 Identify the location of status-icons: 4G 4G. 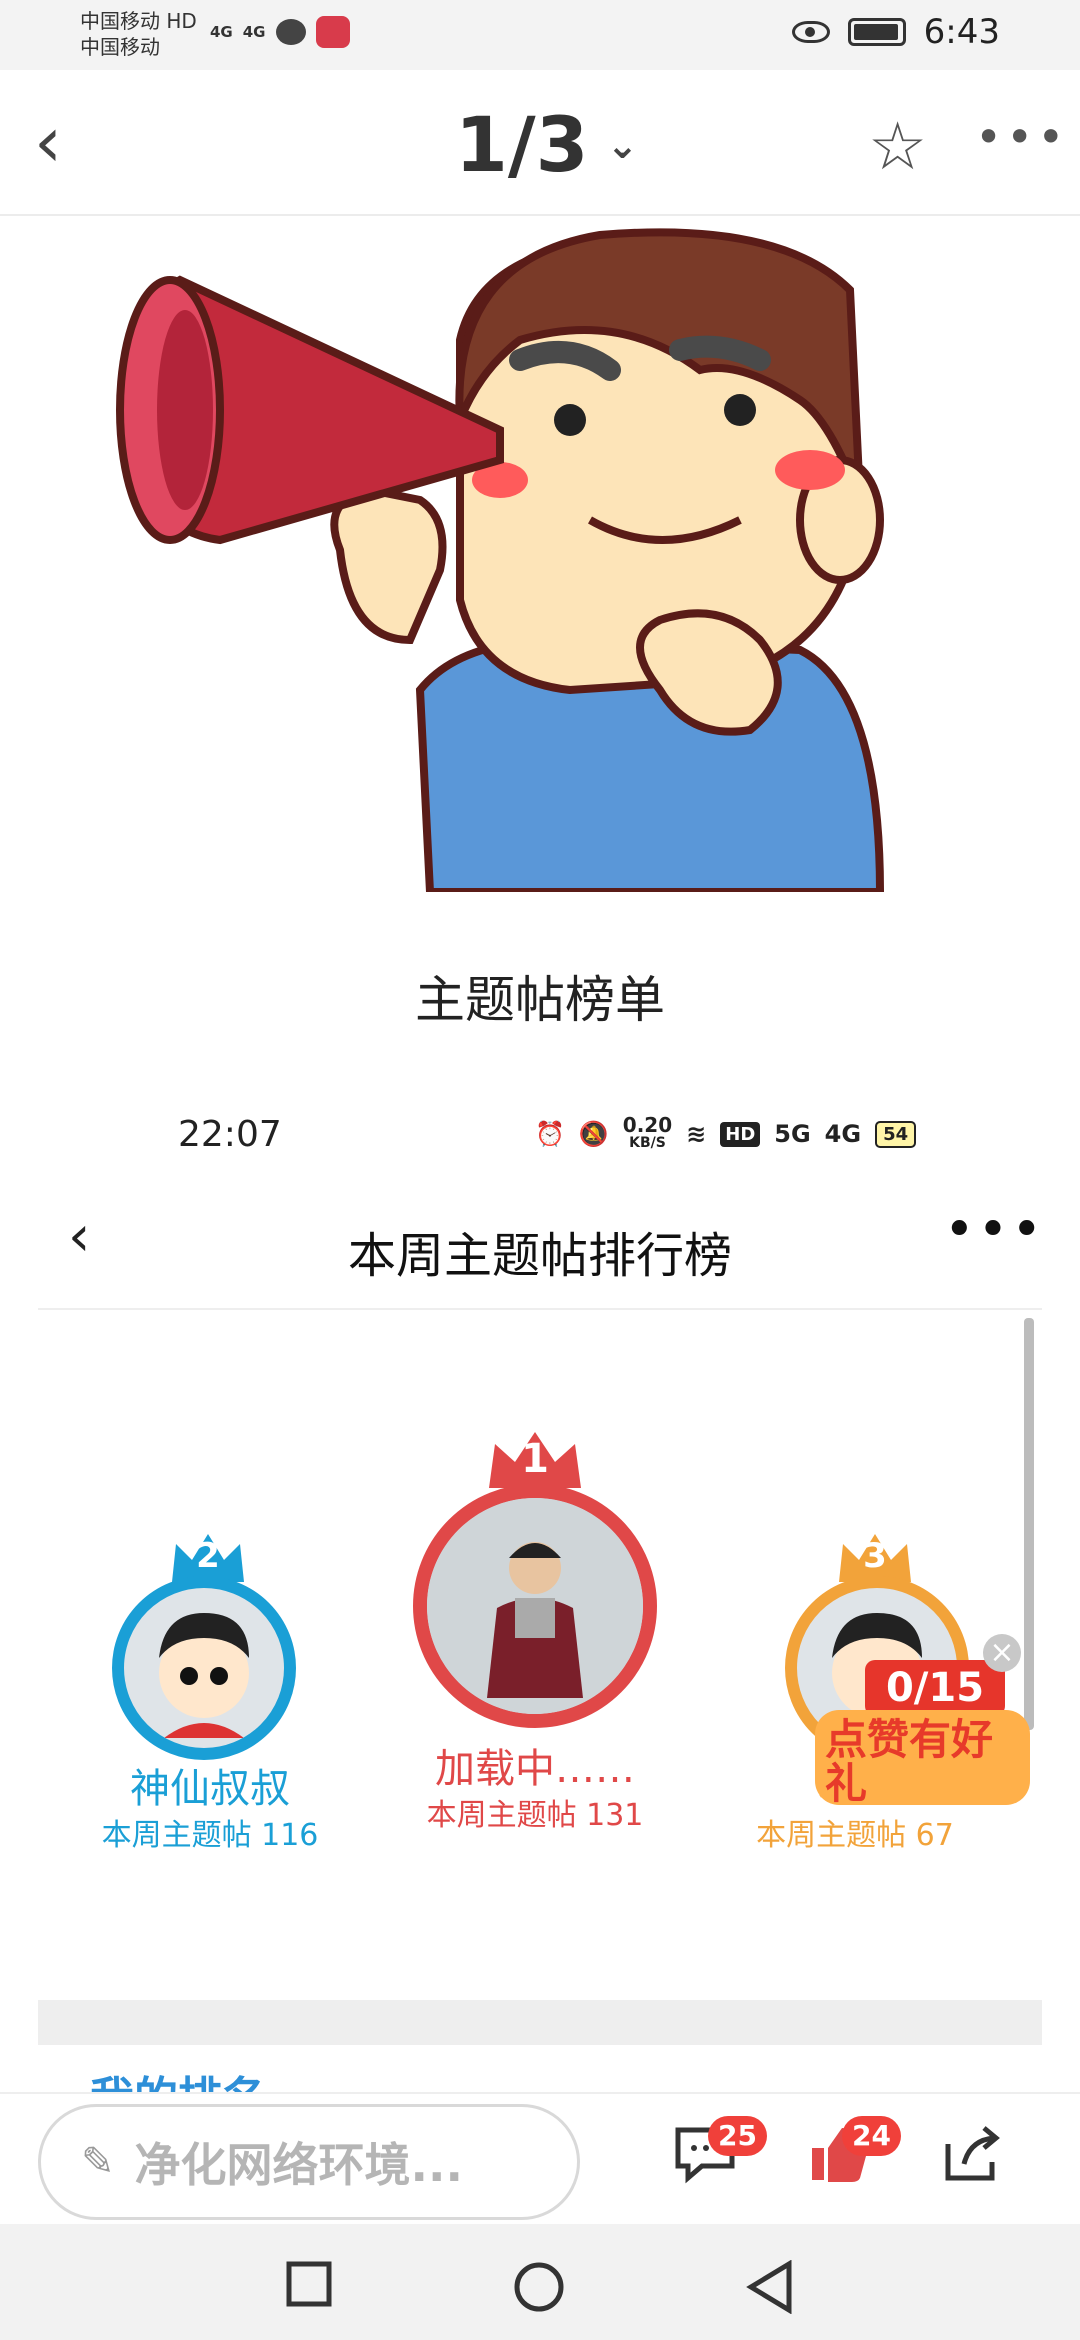
(280, 32).